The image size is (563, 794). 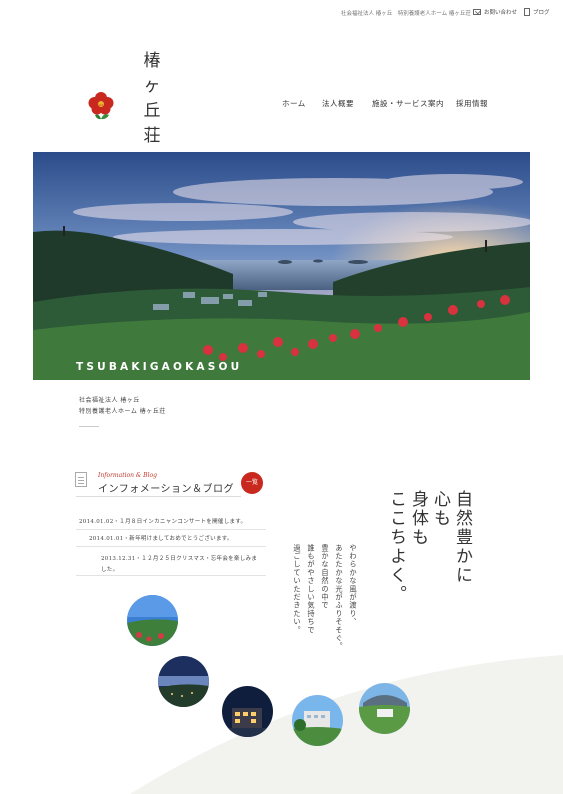 What do you see at coordinates (89, 426) in the screenshot?
I see `divider` at bounding box center [89, 426].